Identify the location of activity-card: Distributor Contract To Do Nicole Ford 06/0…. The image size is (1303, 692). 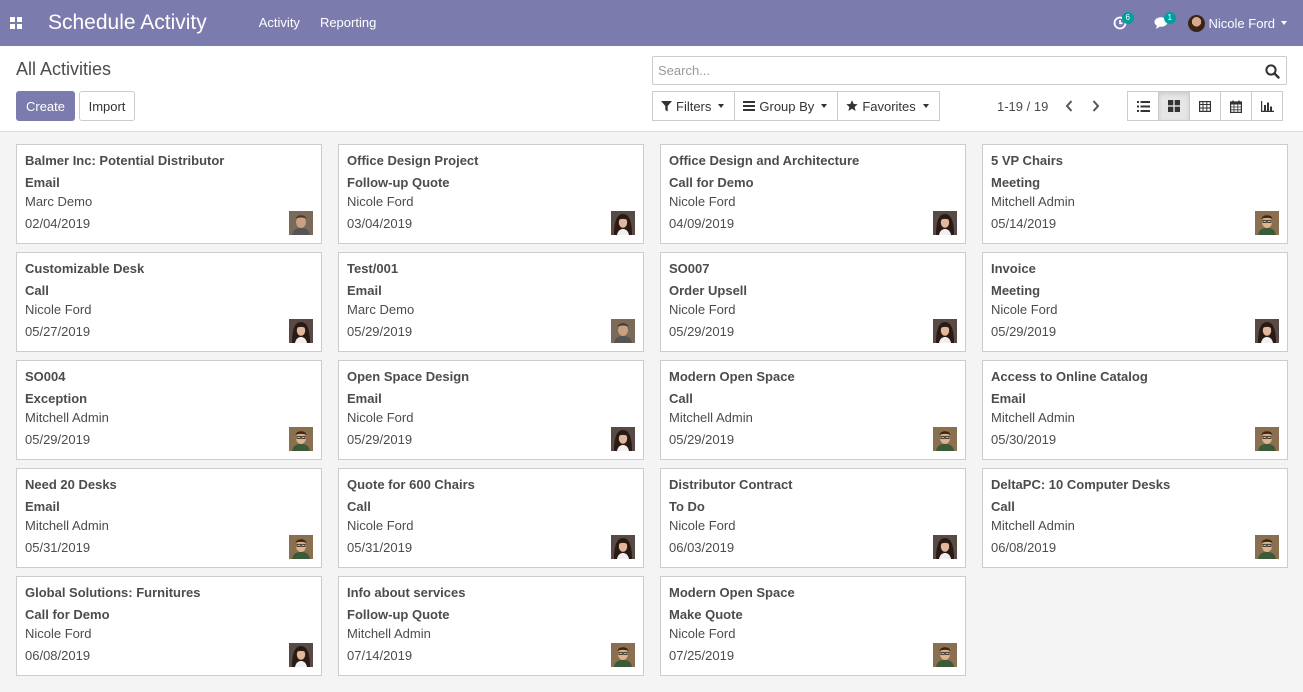
(813, 518).